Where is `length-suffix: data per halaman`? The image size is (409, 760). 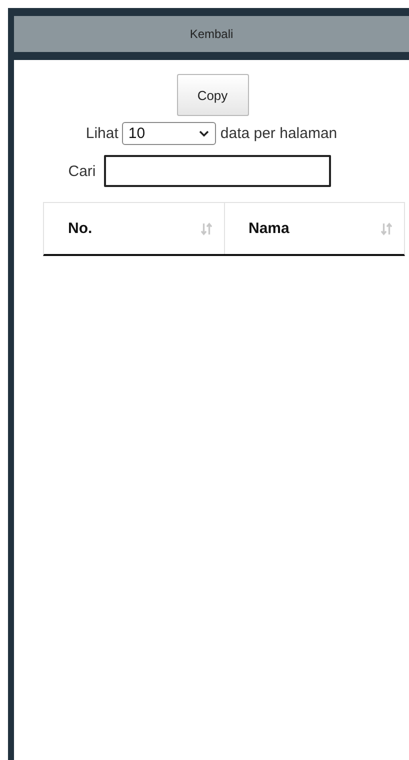
length-suffix: data per halaman is located at coordinates (279, 133).